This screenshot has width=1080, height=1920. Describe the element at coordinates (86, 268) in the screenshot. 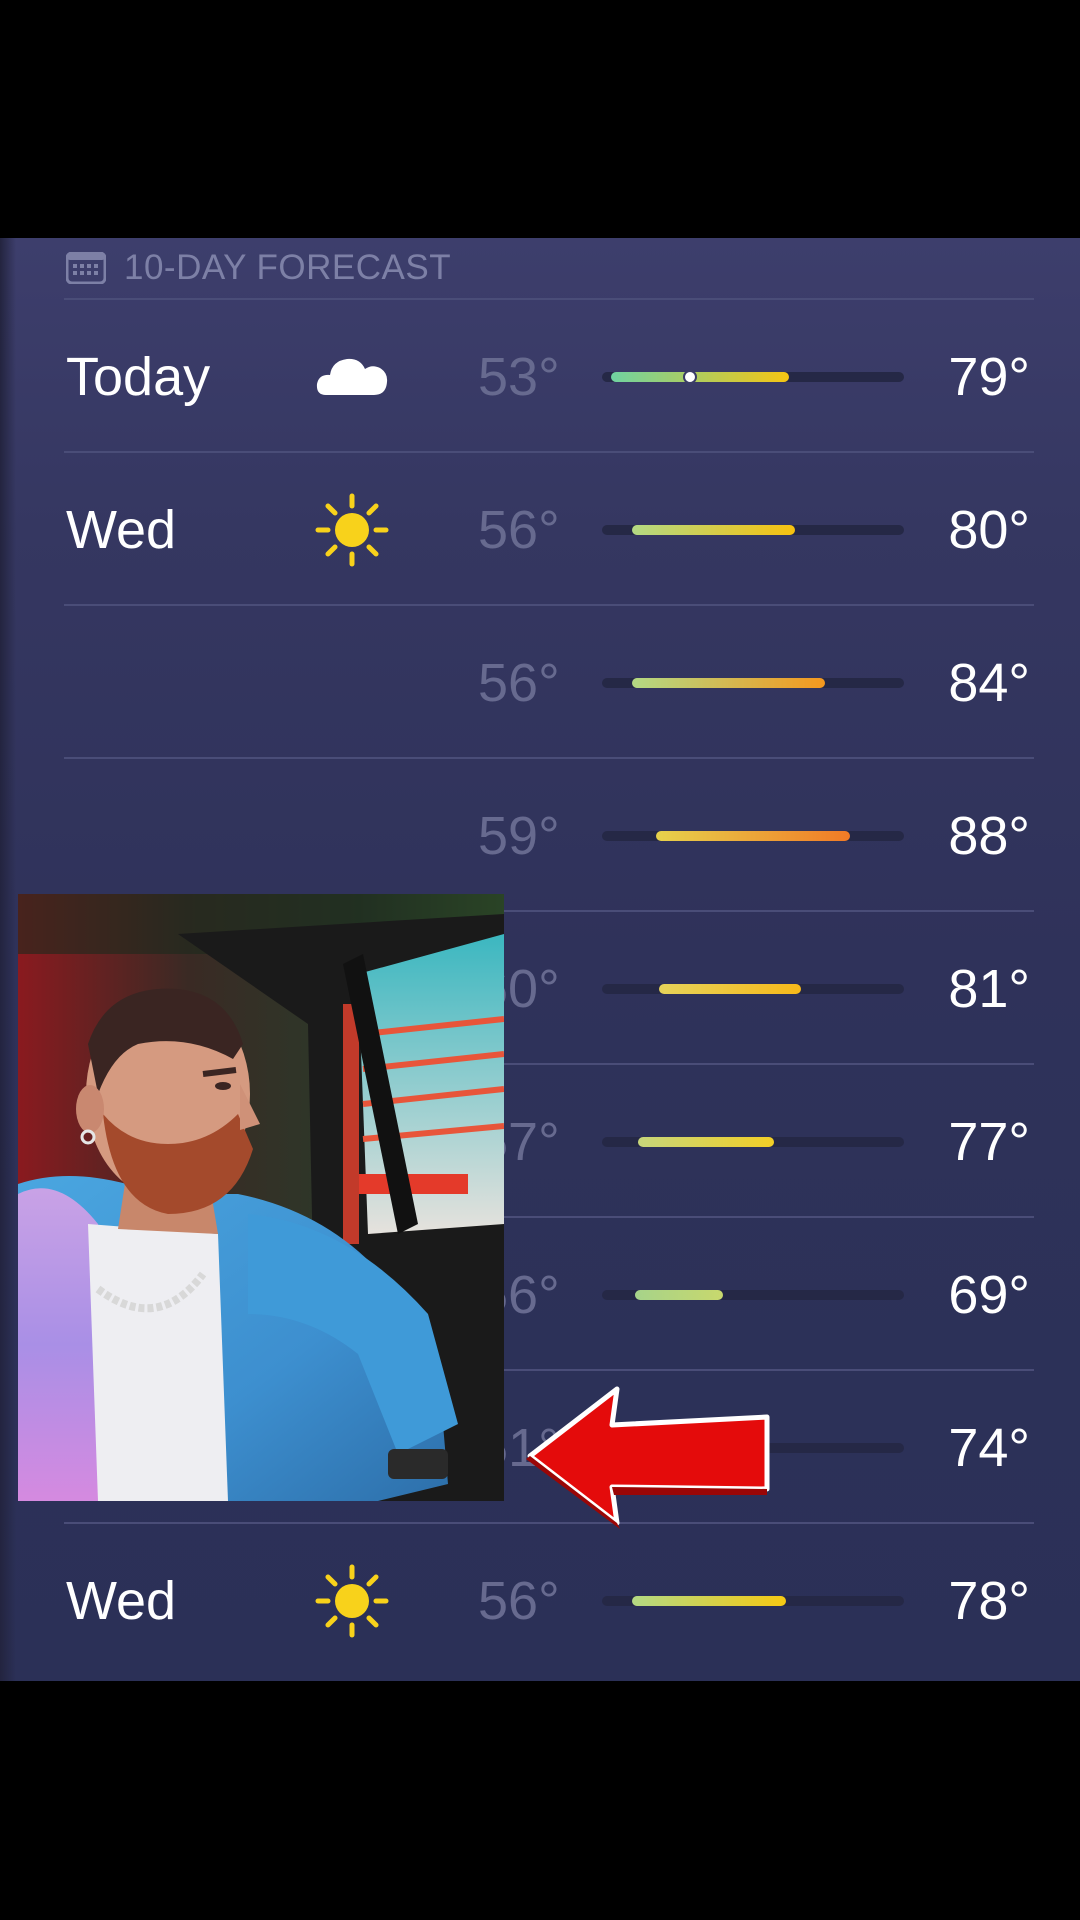

I see `calendar-icon` at that location.